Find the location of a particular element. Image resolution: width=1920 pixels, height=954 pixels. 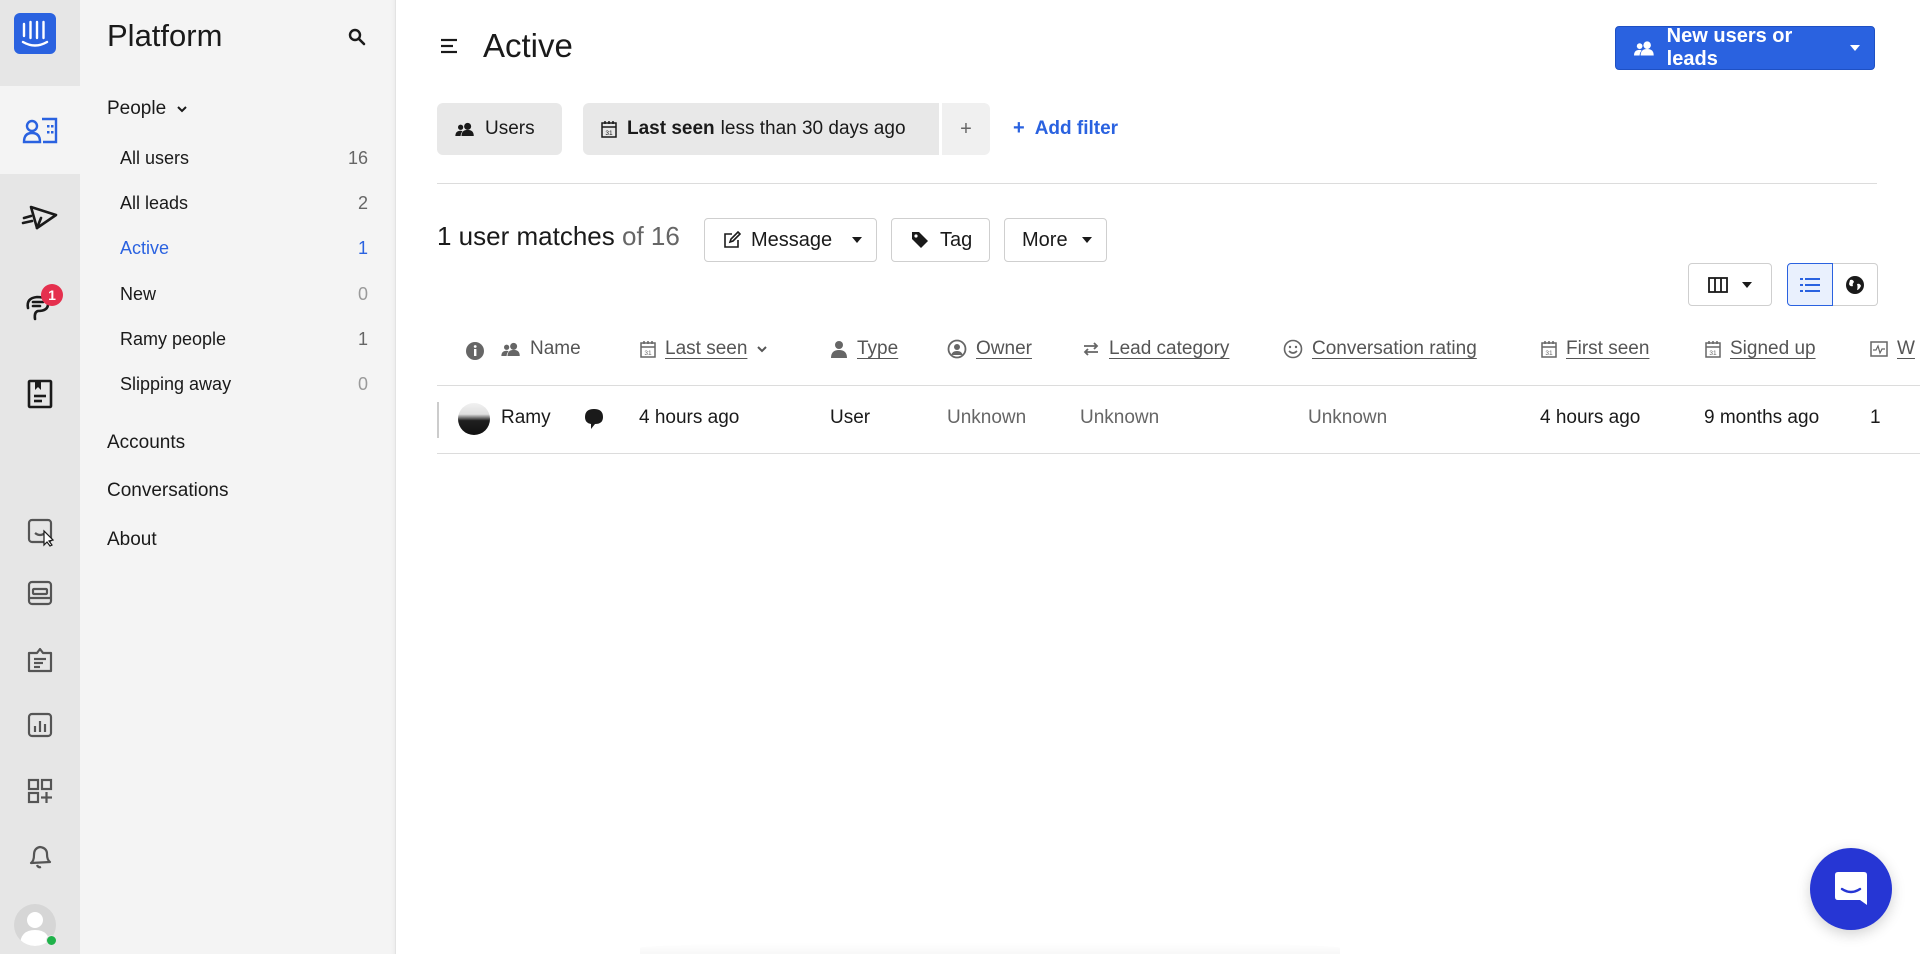

column-label: Lead category is located at coordinates (1169, 348).